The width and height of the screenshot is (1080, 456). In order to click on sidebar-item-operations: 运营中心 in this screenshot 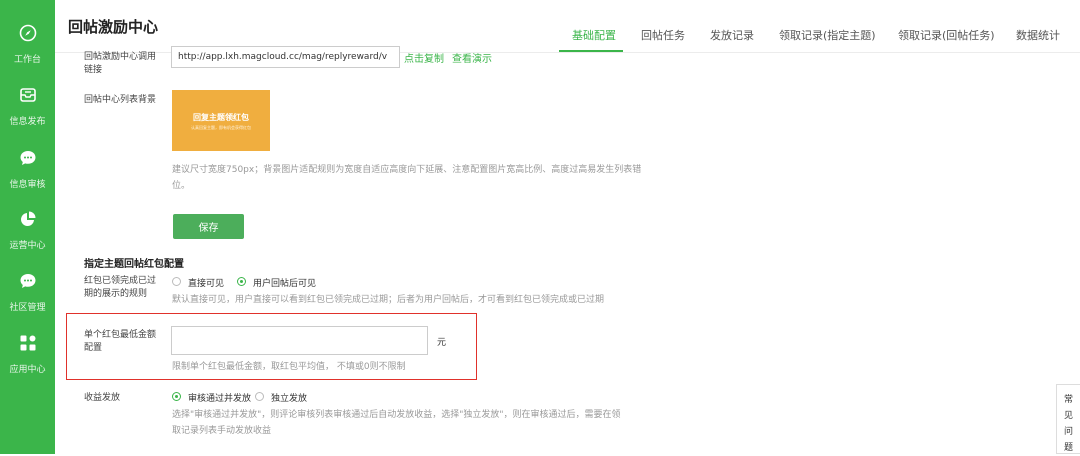, I will do `click(27, 239)`.